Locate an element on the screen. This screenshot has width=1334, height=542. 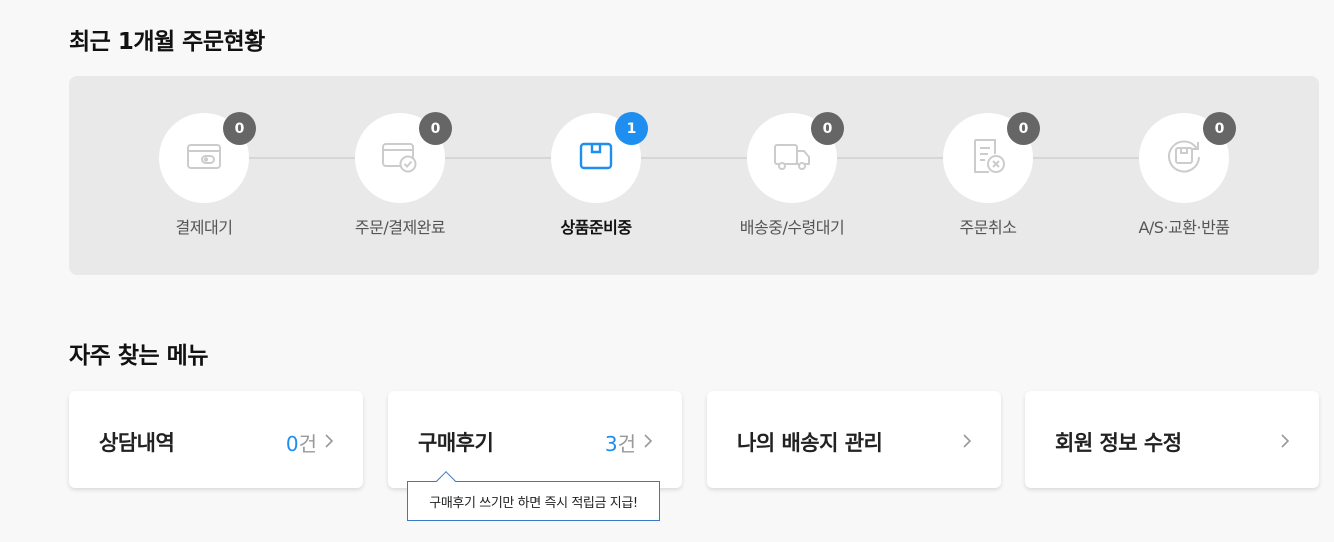
frequent-menu-title: 자주 찾는 메뉴 is located at coordinates (138, 356).